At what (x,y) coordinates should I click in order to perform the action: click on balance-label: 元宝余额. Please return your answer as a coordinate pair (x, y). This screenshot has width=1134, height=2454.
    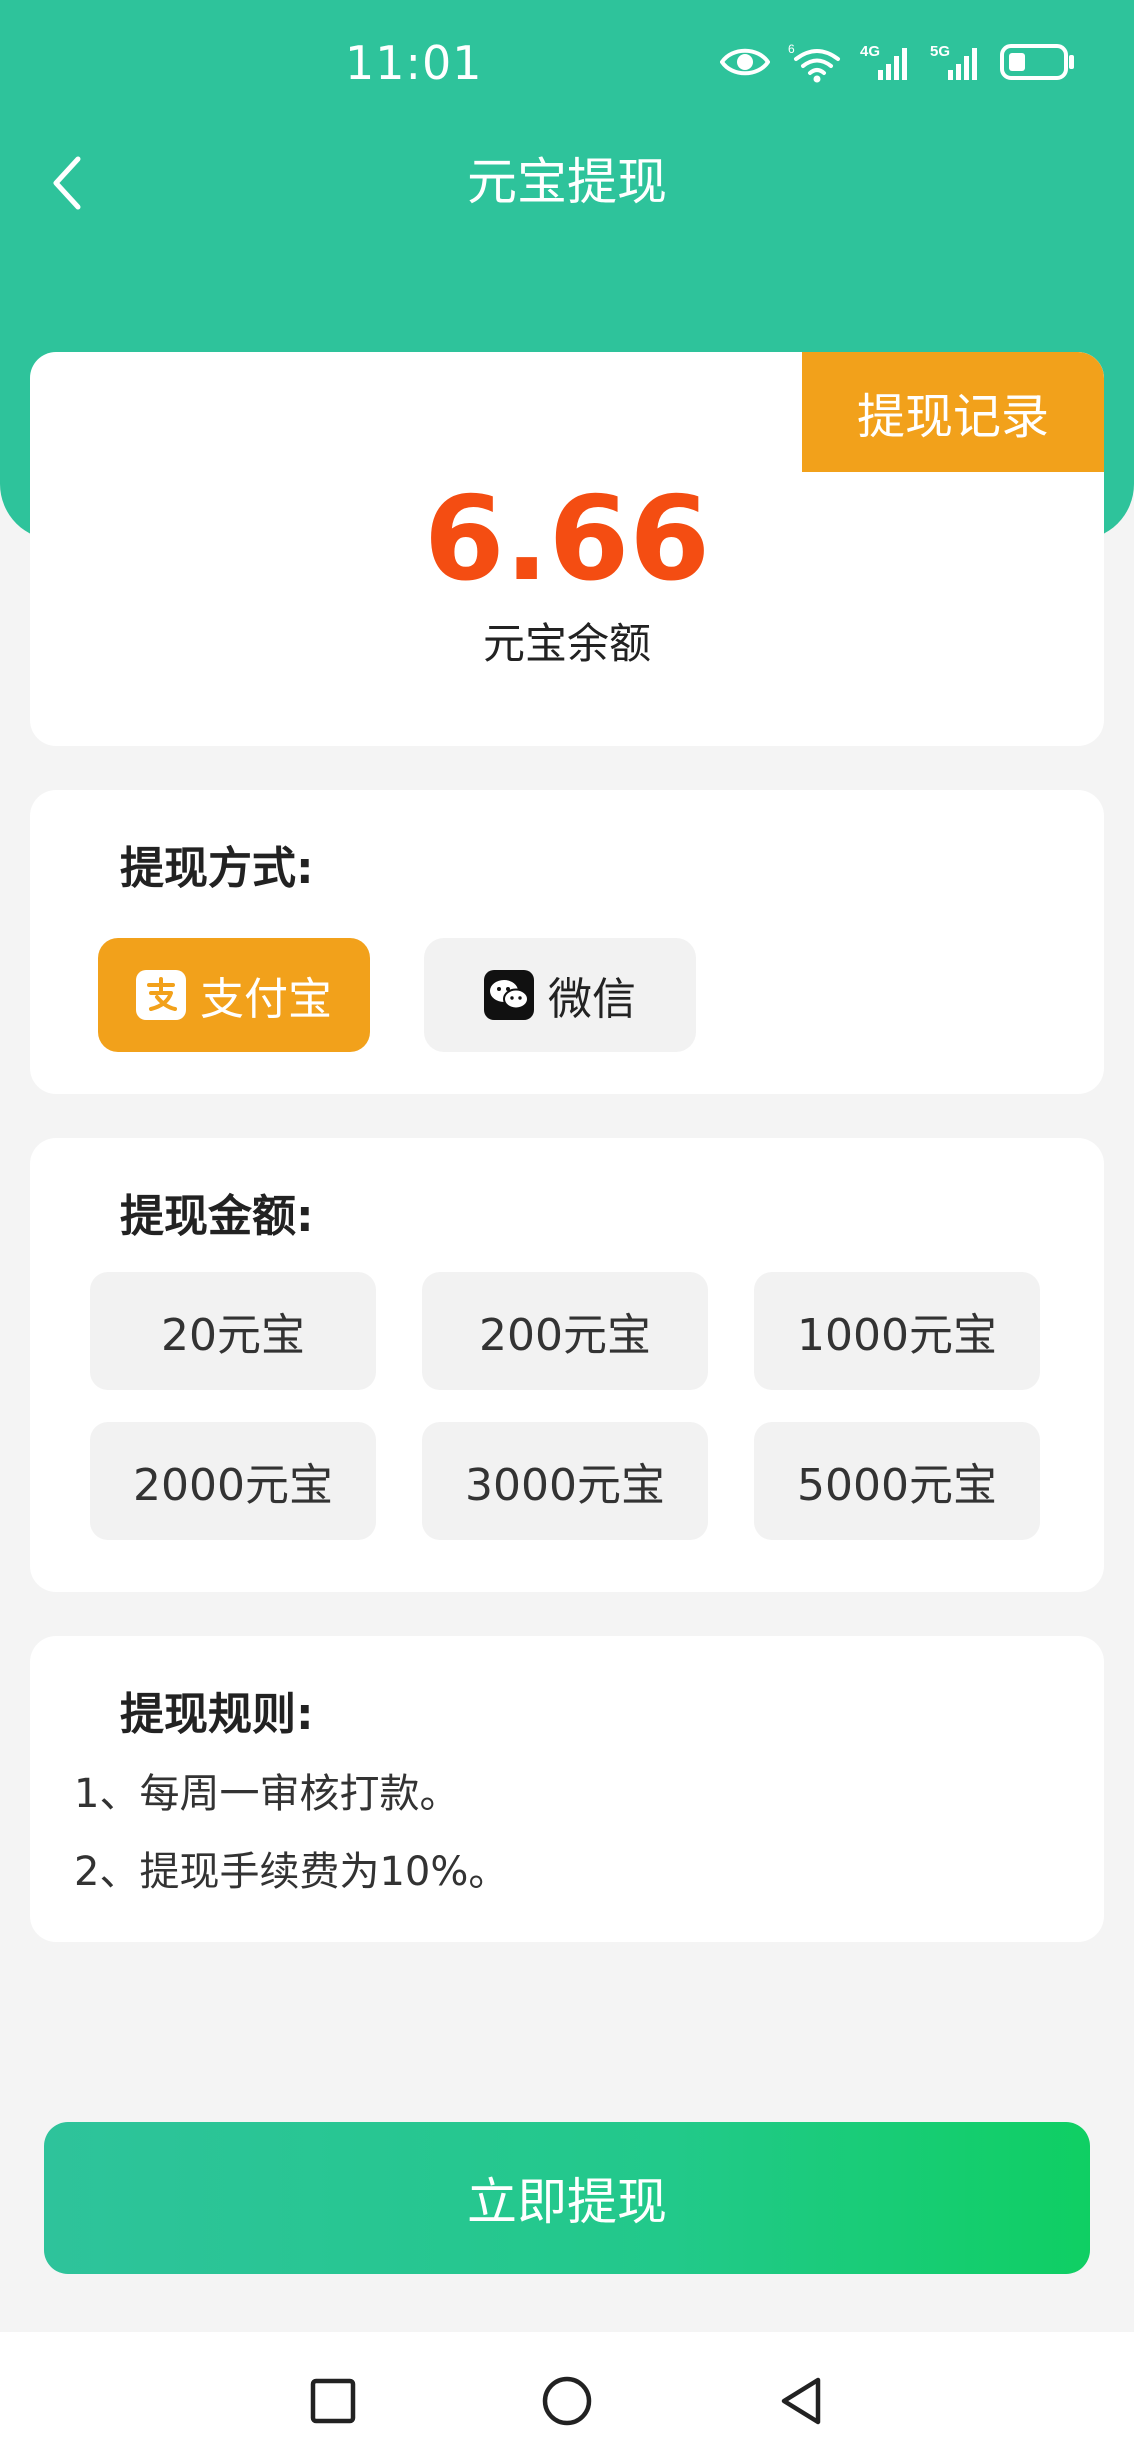
    Looking at the image, I should click on (566, 643).